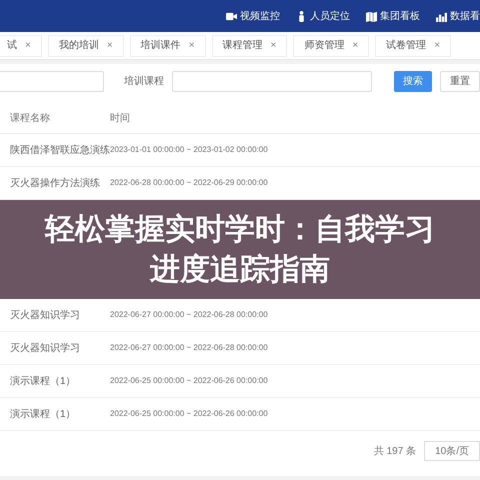  Describe the element at coordinates (59, 151) in the screenshot. I see `table-cell-text: 陕西借泽智联应急演练` at that location.